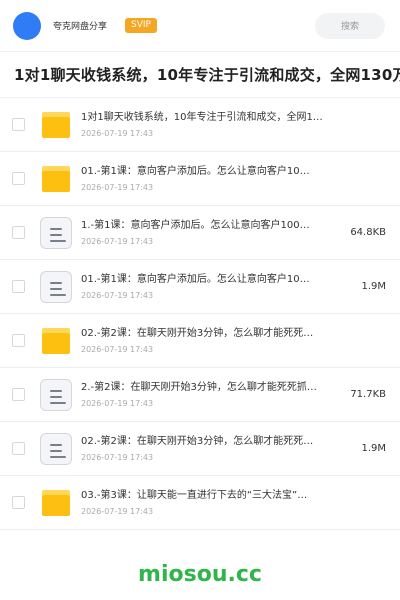 This screenshot has height=600, width=400. I want to click on header-bar: 夸克网盘分享 SVIP 搜索, so click(200, 26).